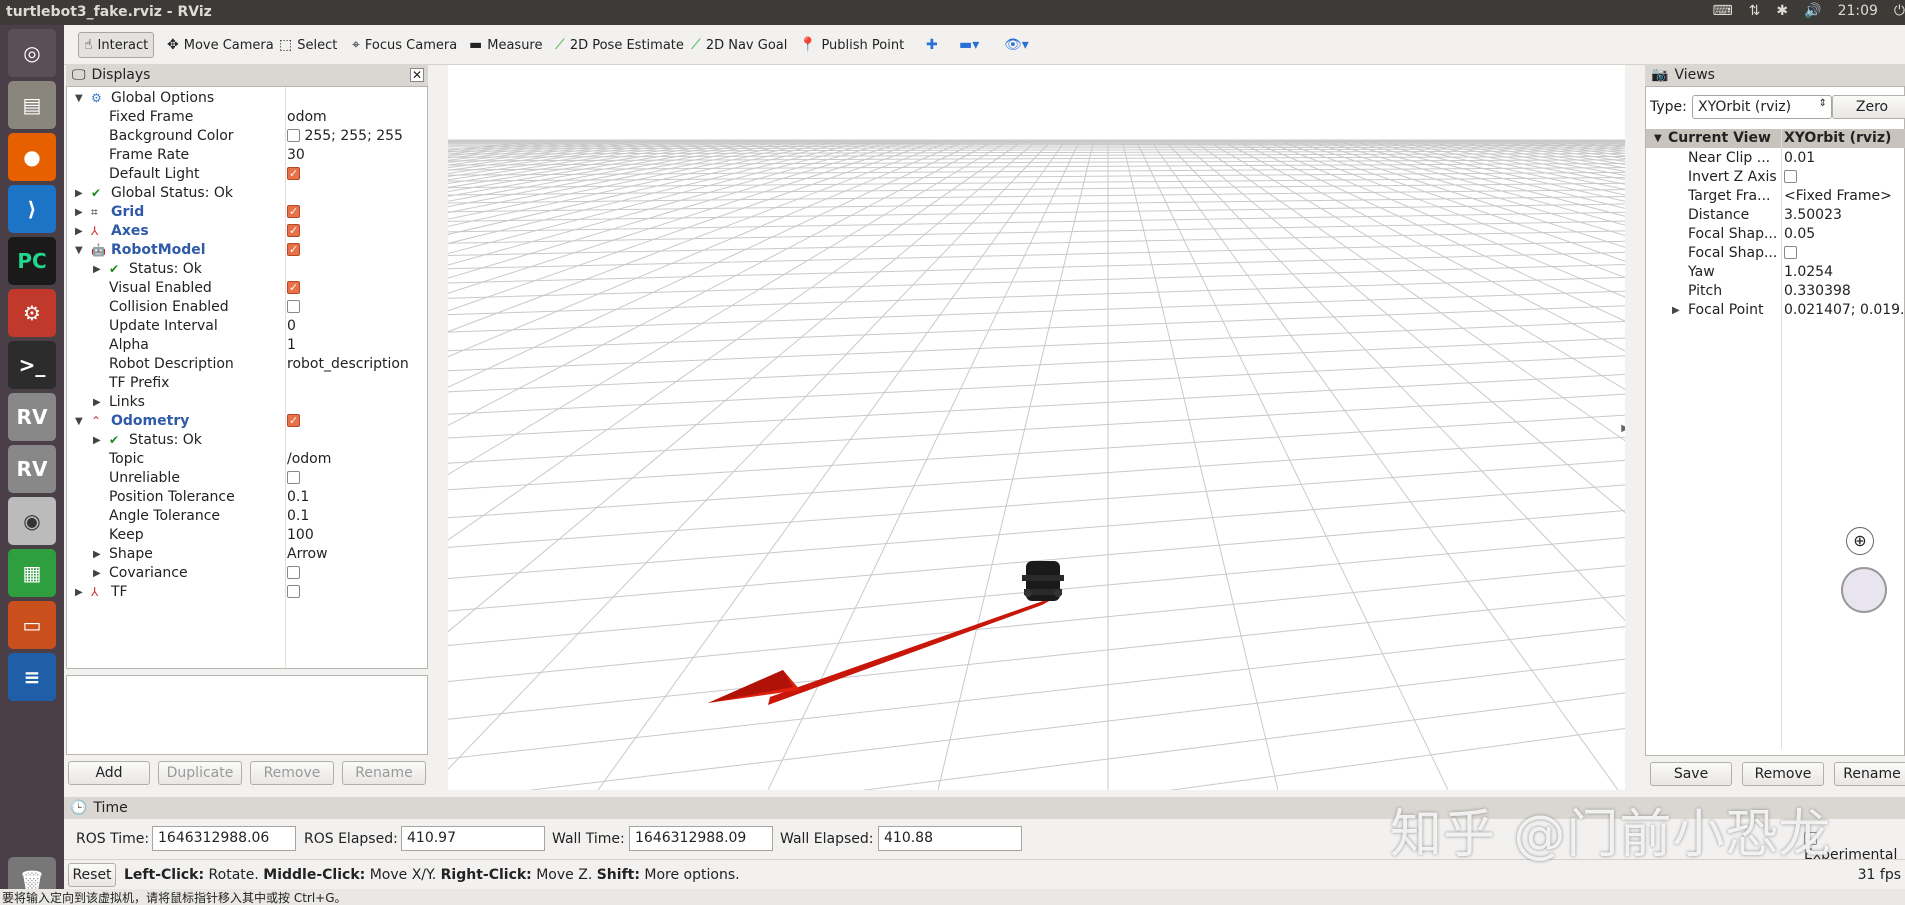 This screenshot has height=905, width=1905. I want to click on tree-row: Keep 100, so click(247, 535).